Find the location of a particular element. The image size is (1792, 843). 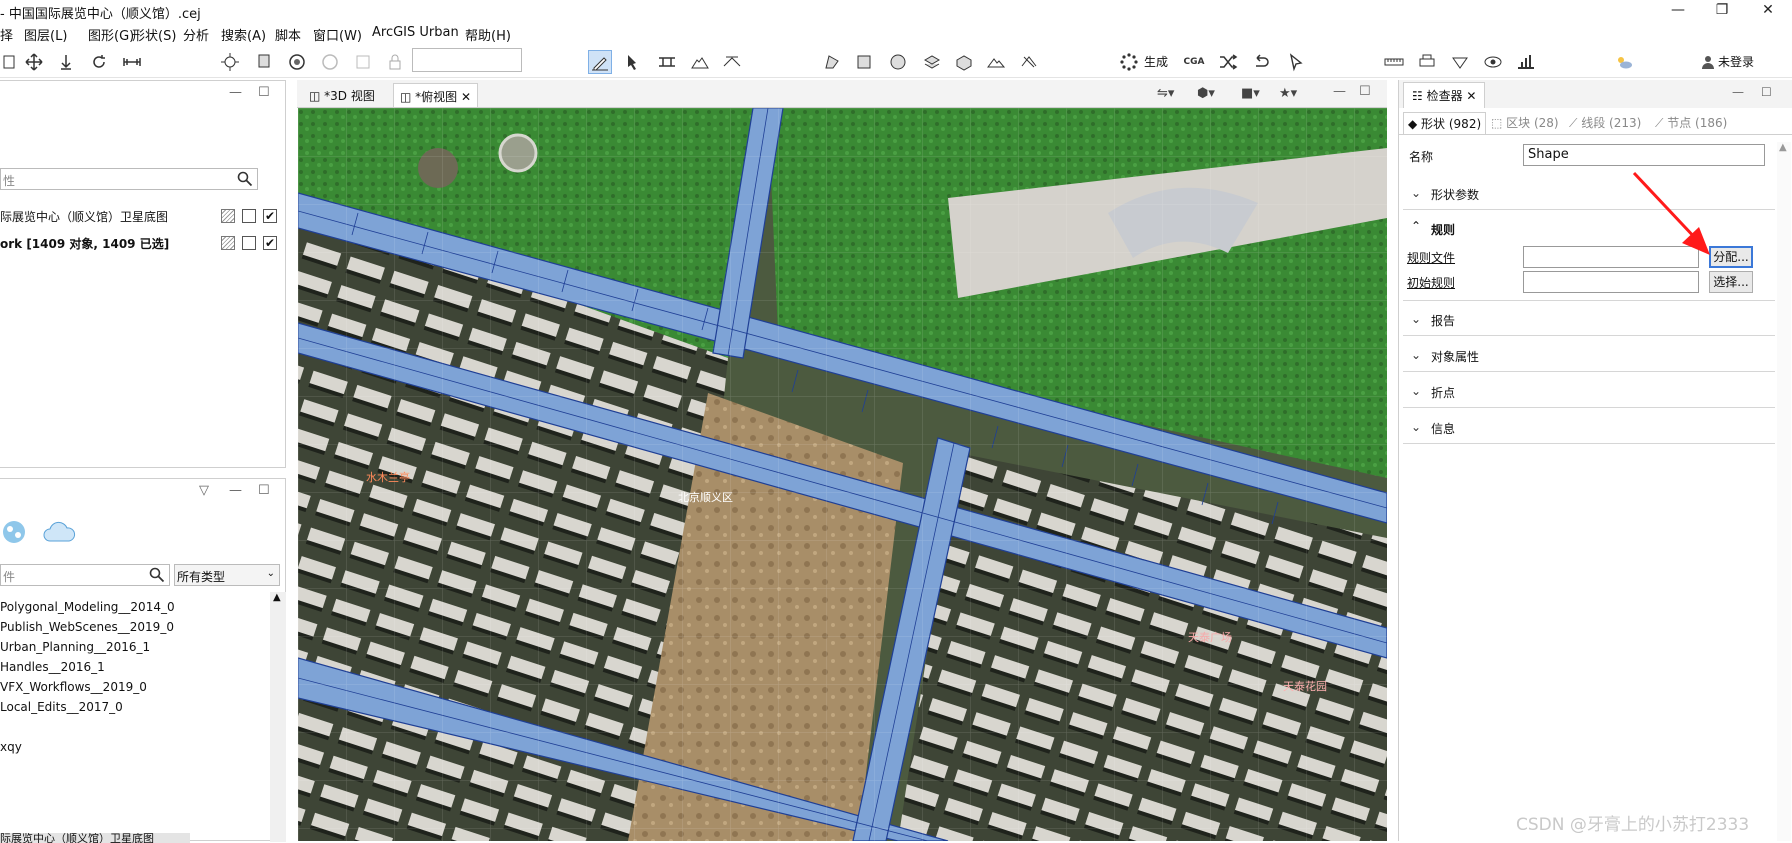

minimize-button: — is located at coordinates (1678, 11).